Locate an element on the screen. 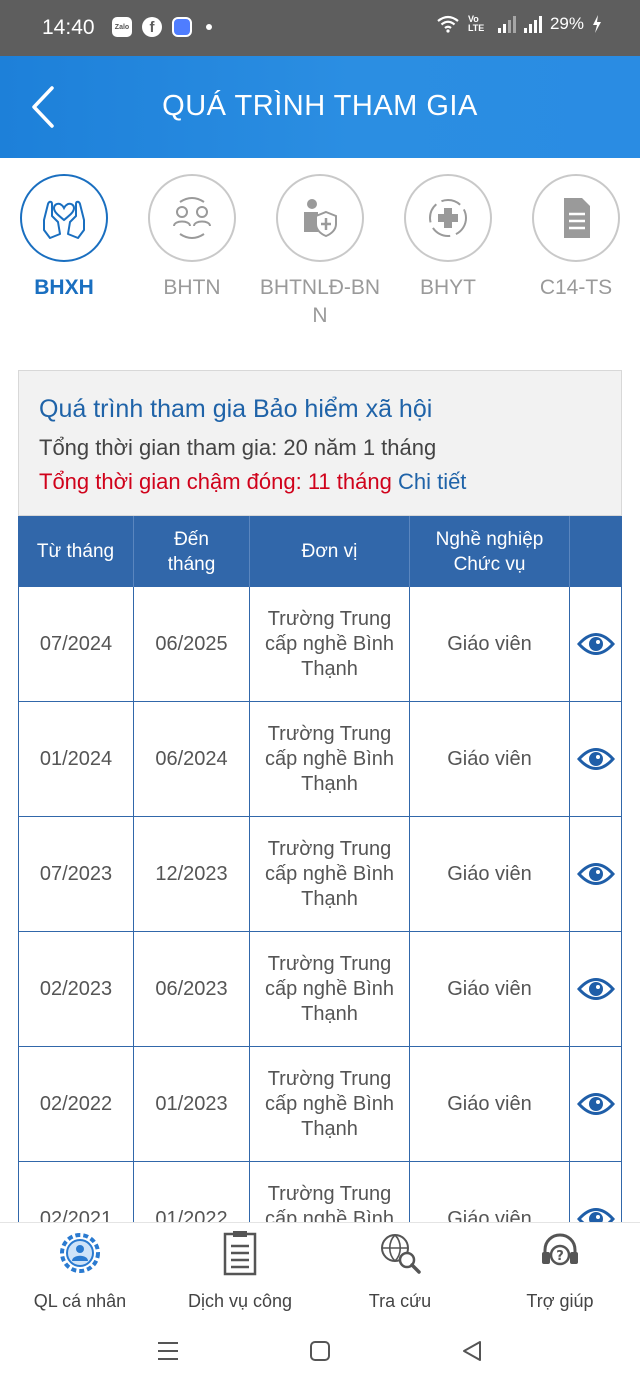 Image resolution: width=640 pixels, height=1386 pixels. late-duration: Tổng thời gian chậm đóng: 11 tháng is located at coordinates (215, 481).